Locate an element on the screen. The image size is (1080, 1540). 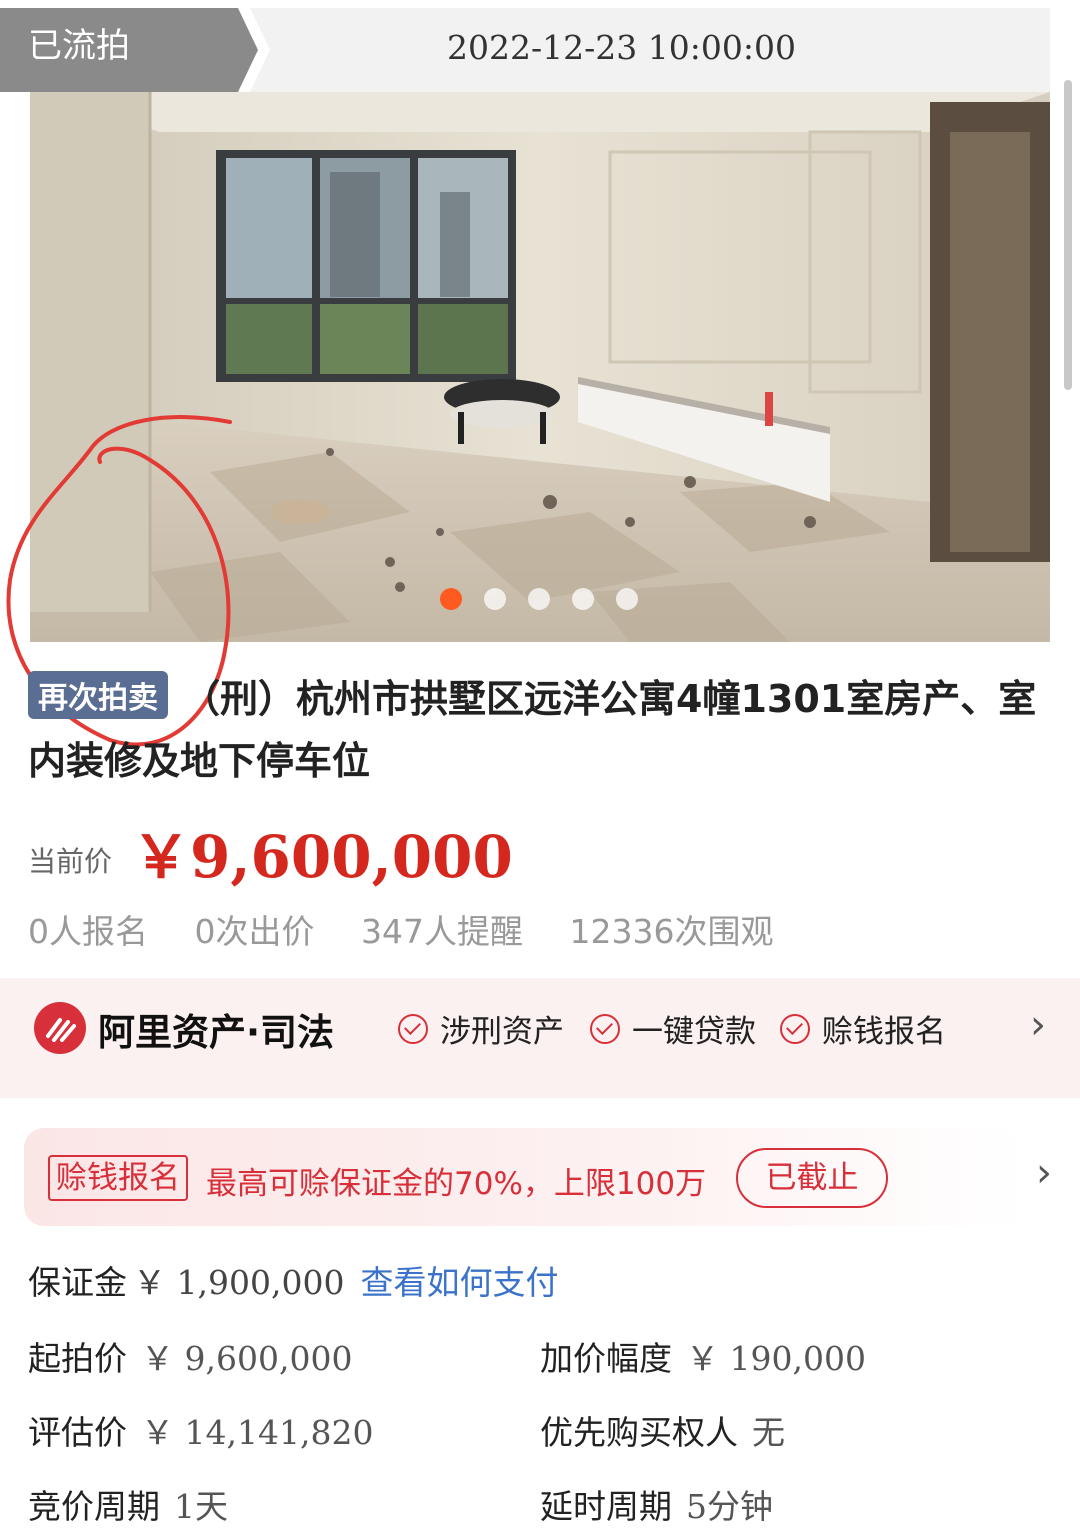
appraisal-row: 评估价 ￥ 14,141,820 is located at coordinates (200, 1430).